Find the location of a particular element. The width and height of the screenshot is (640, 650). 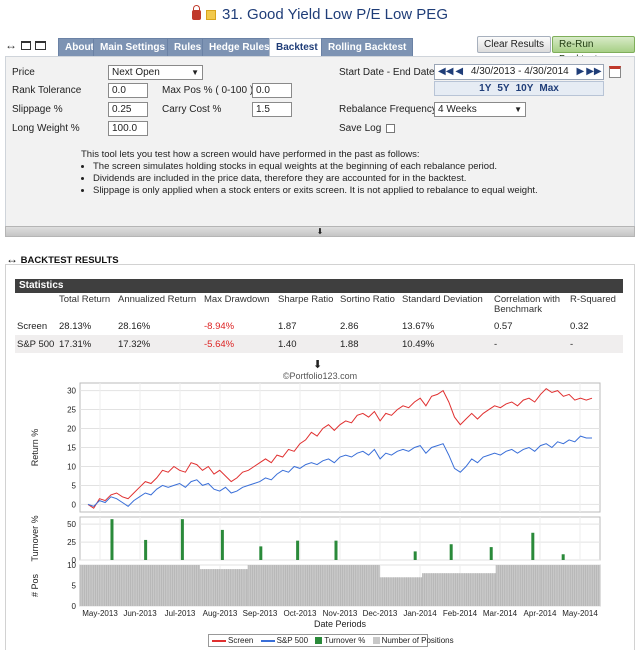

x-tick-label: May-2013 is located at coordinates (100, 613).